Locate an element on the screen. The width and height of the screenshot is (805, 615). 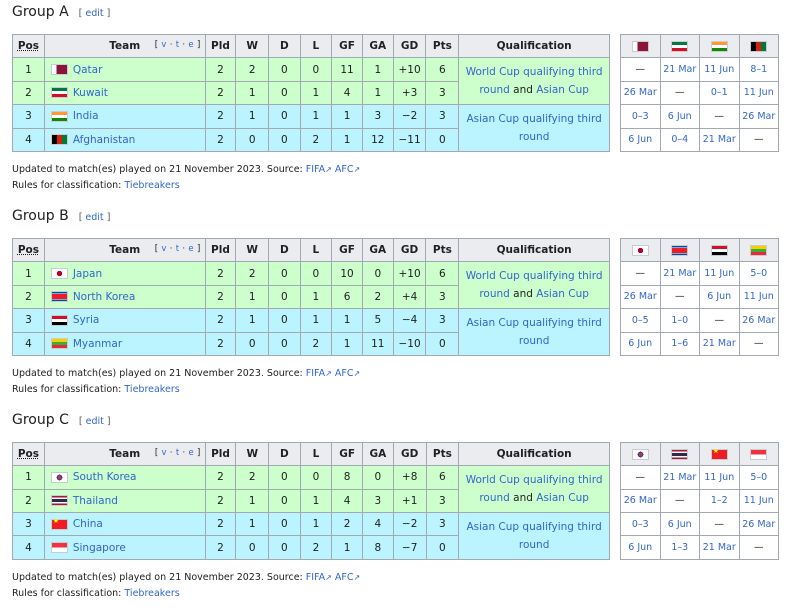
kuwait-flag-icon is located at coordinates (59, 93).